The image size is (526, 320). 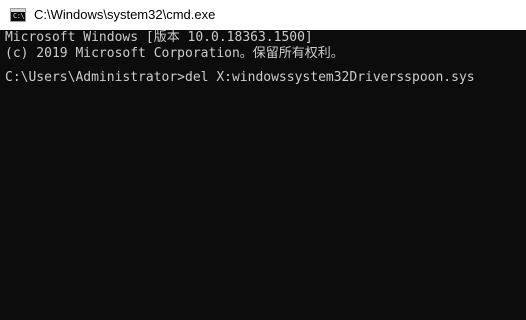 What do you see at coordinates (125, 14) in the screenshot?
I see `window-title: C:\Windows\system32\cmd.exe` at bounding box center [125, 14].